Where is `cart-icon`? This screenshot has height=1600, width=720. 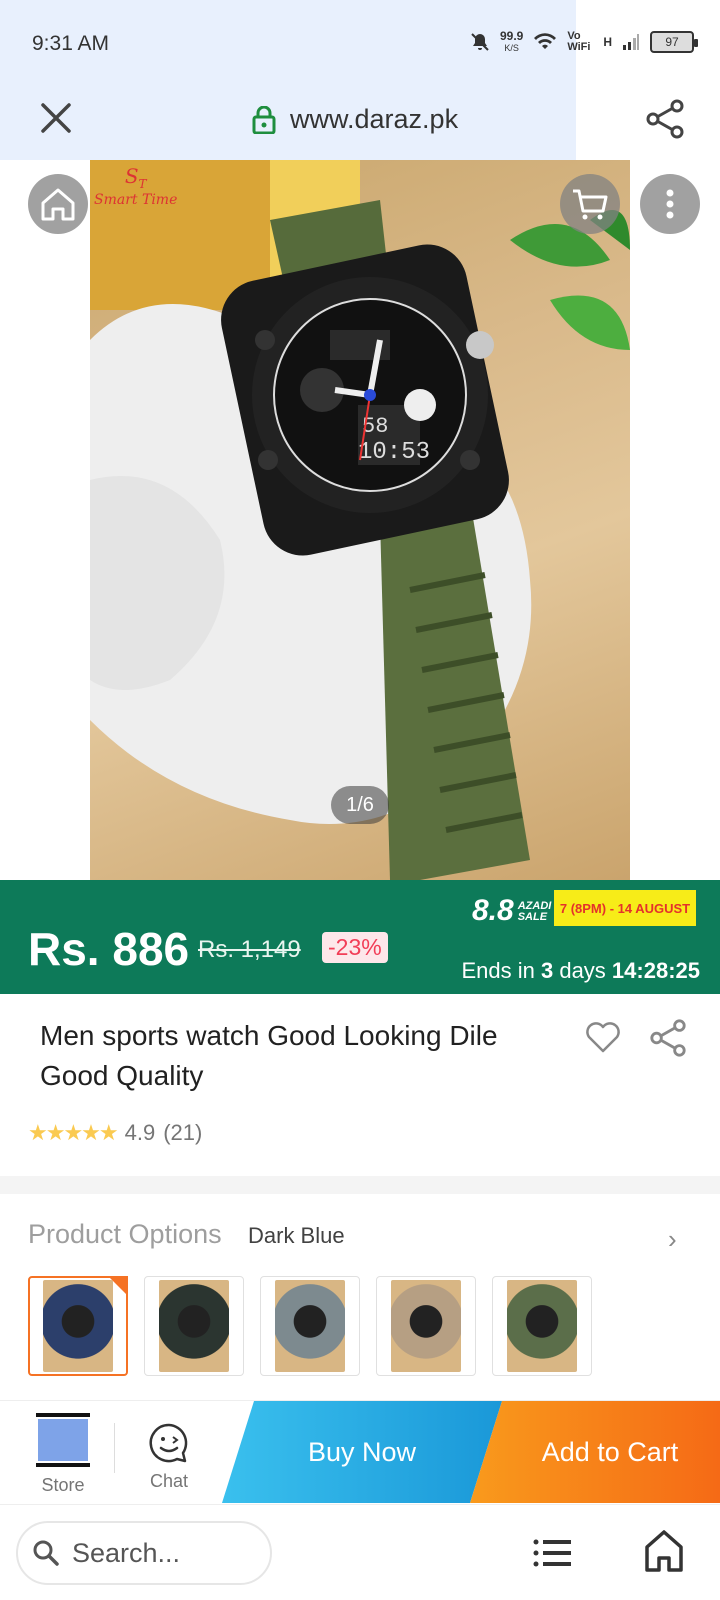
cart-icon is located at coordinates (590, 204).